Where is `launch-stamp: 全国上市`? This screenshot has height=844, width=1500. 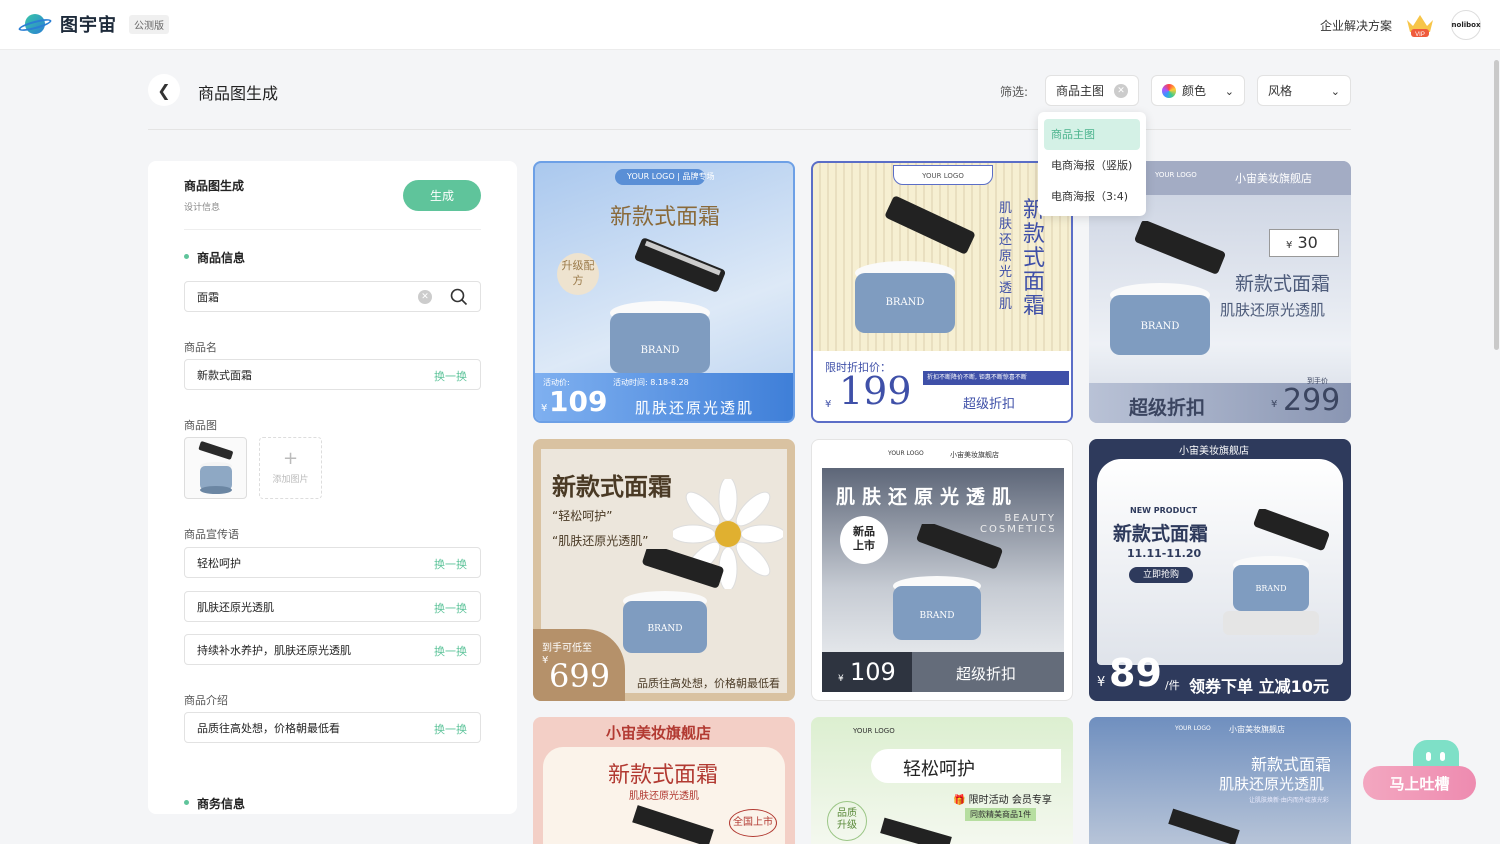
launch-stamp: 全国上市 is located at coordinates (753, 823).